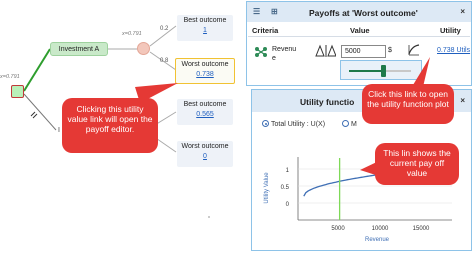  What do you see at coordinates (338, 229) in the screenshot?
I see `x-tick-label: 5000` at bounding box center [338, 229].